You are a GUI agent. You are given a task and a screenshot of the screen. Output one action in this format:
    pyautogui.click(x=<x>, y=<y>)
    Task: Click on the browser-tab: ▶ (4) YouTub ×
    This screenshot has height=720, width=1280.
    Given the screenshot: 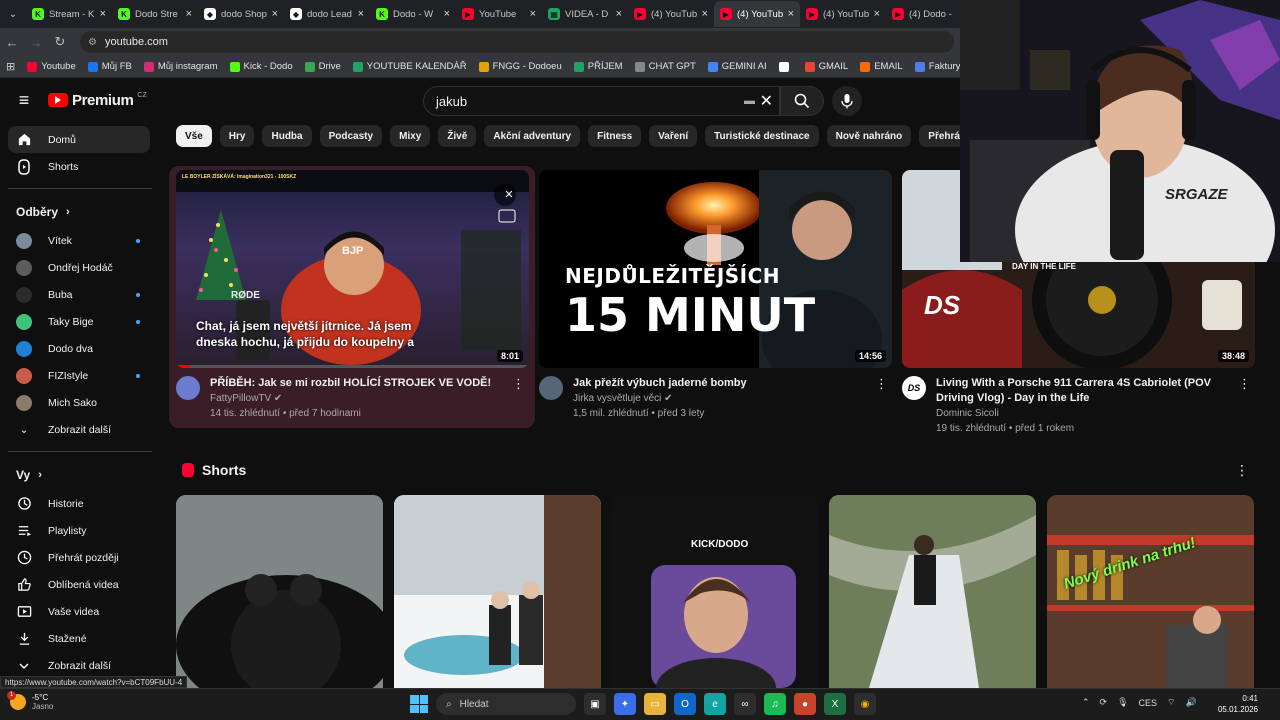 What is the action you would take?
    pyautogui.click(x=671, y=14)
    